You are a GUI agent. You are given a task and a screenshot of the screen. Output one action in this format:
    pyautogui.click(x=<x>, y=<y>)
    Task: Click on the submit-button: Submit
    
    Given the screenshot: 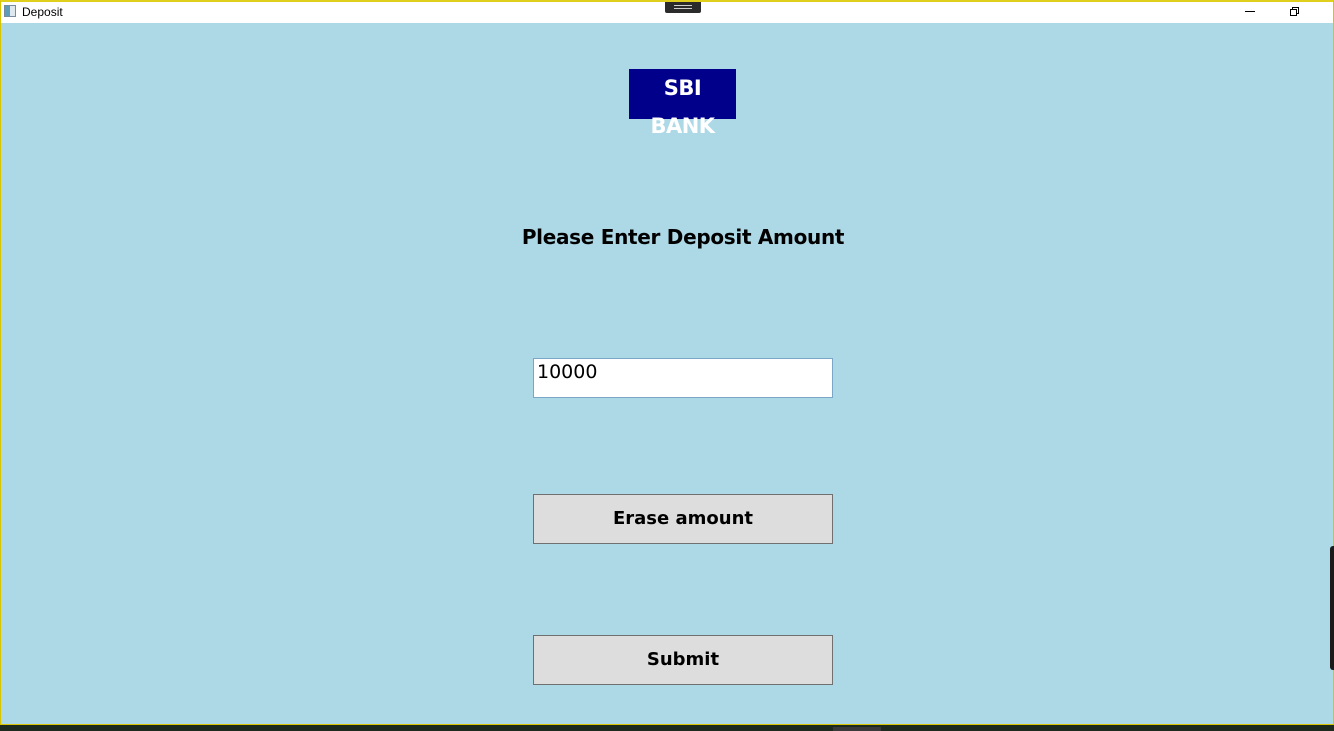 What is the action you would take?
    pyautogui.click(x=683, y=660)
    